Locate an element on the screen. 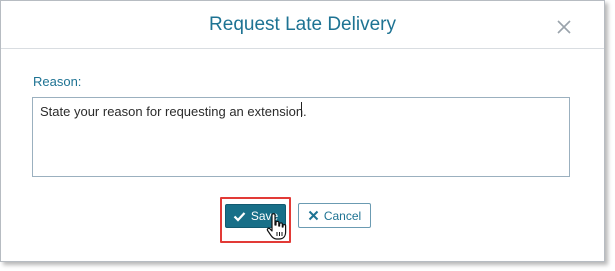  hand-pointer-cursor is located at coordinates (276, 226).